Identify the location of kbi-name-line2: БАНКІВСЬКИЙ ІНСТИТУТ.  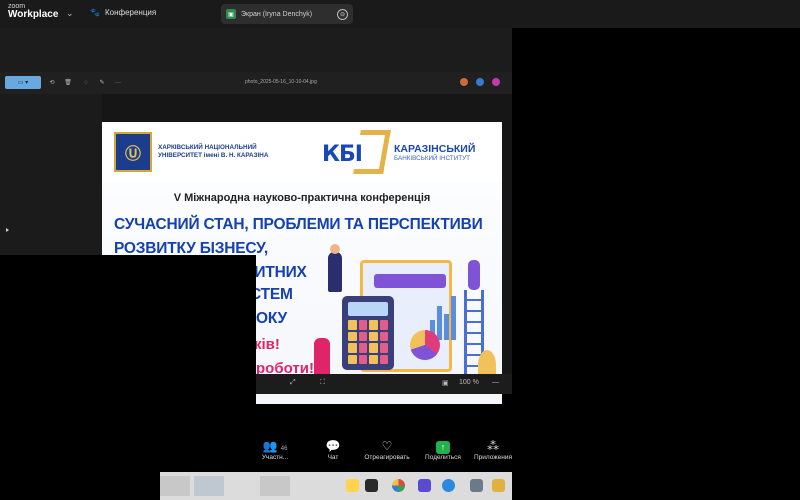
(432, 158).